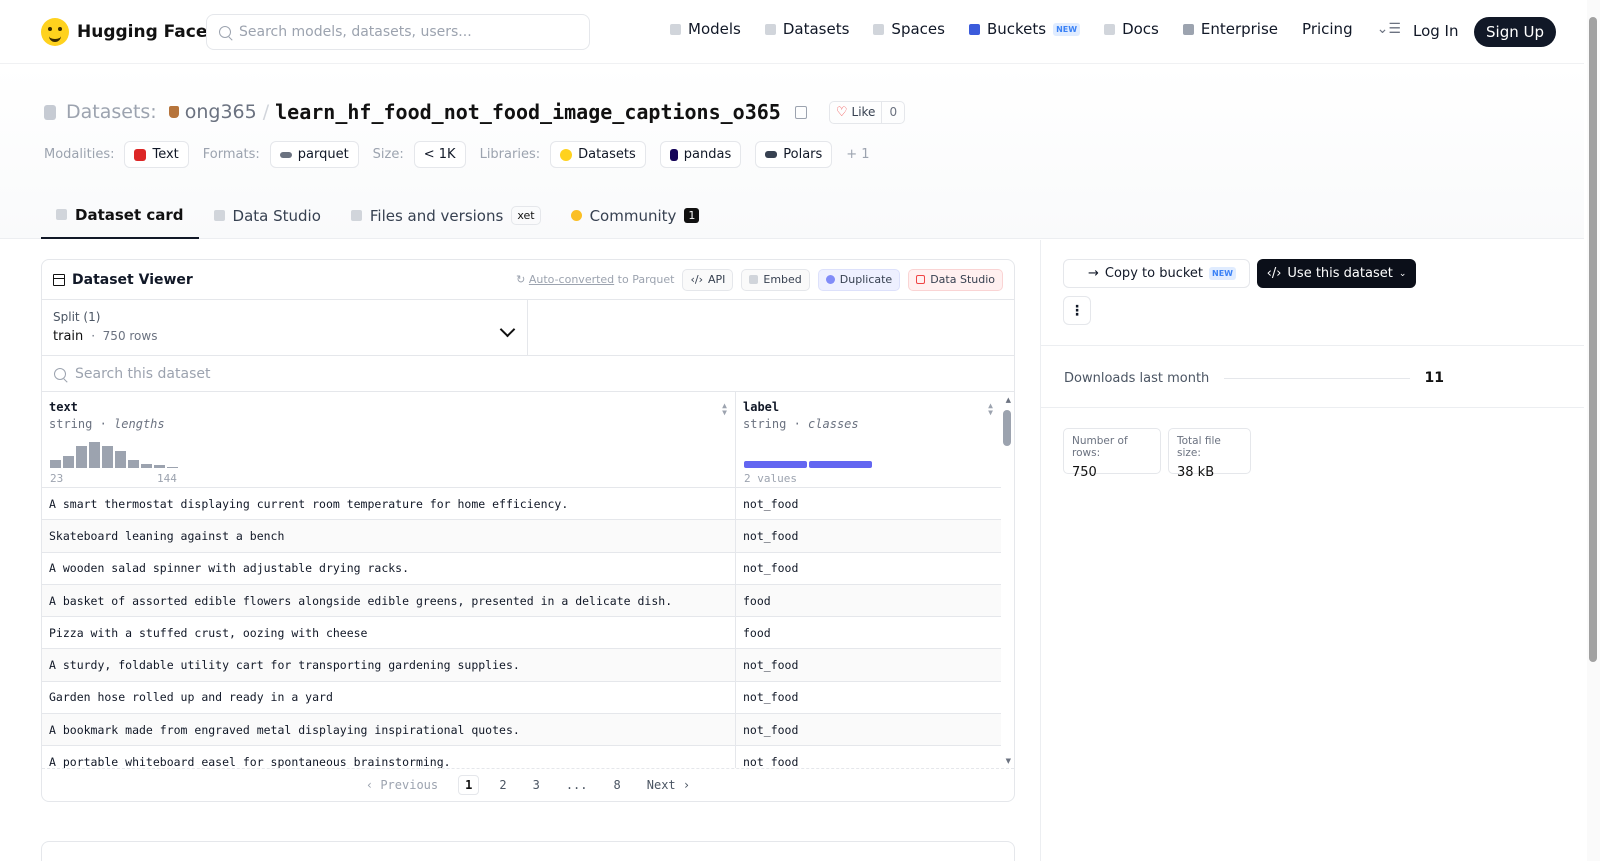 Image resolution: width=1600 pixels, height=861 pixels. What do you see at coordinates (111, 112) in the screenshot?
I see `breadcrumb-datasets: Datasets:` at bounding box center [111, 112].